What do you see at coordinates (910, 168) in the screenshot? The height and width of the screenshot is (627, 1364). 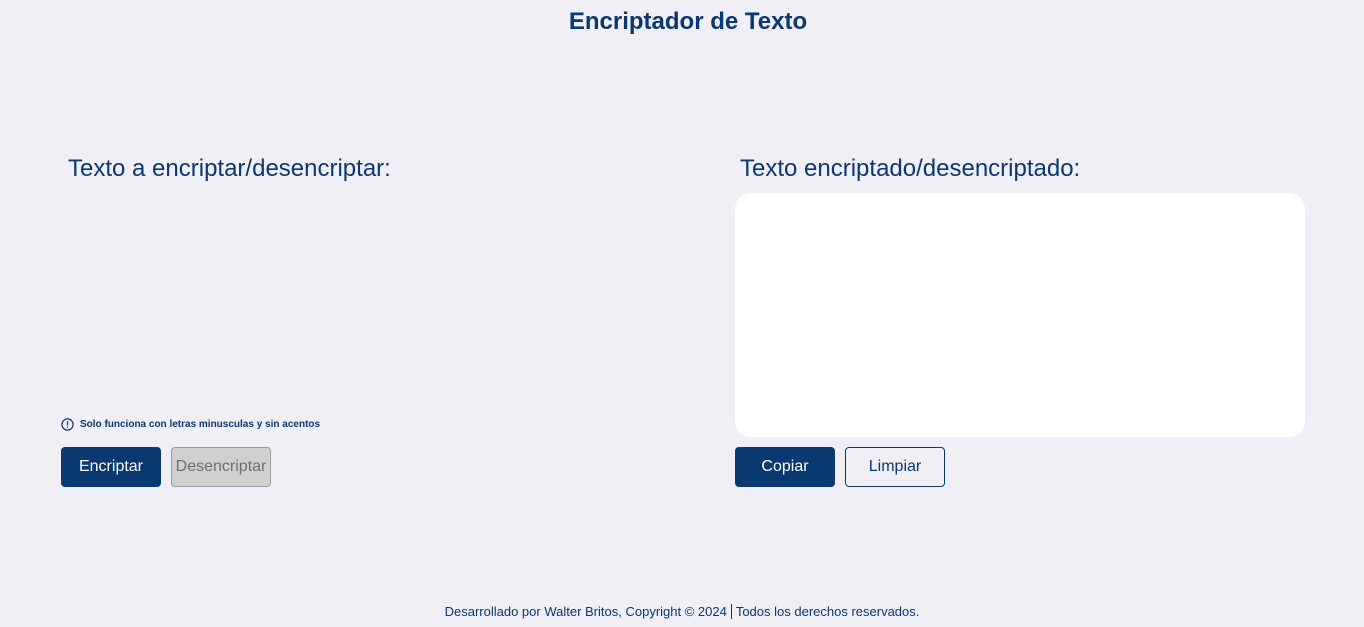 I see `output-label: Texto encriptado/desencriptado:` at bounding box center [910, 168].